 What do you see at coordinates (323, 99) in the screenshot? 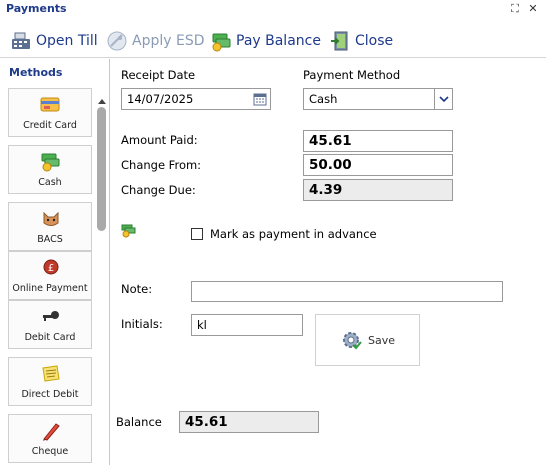
I see `payment-method-value: Cash` at bounding box center [323, 99].